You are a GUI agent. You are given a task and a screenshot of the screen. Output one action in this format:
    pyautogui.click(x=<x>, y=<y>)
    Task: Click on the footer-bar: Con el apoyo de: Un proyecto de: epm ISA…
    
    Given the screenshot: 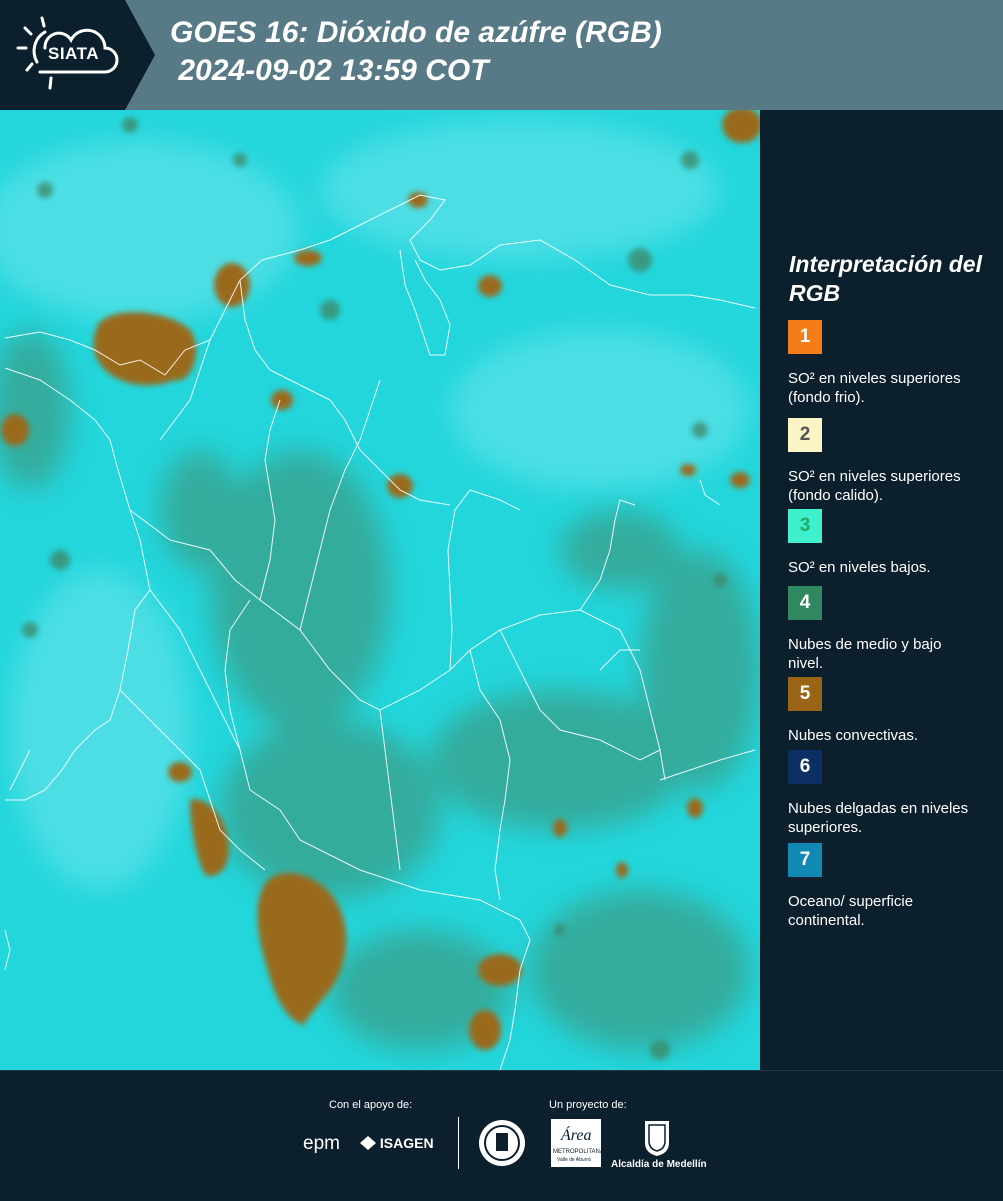 What is the action you would take?
    pyautogui.click(x=501, y=1135)
    